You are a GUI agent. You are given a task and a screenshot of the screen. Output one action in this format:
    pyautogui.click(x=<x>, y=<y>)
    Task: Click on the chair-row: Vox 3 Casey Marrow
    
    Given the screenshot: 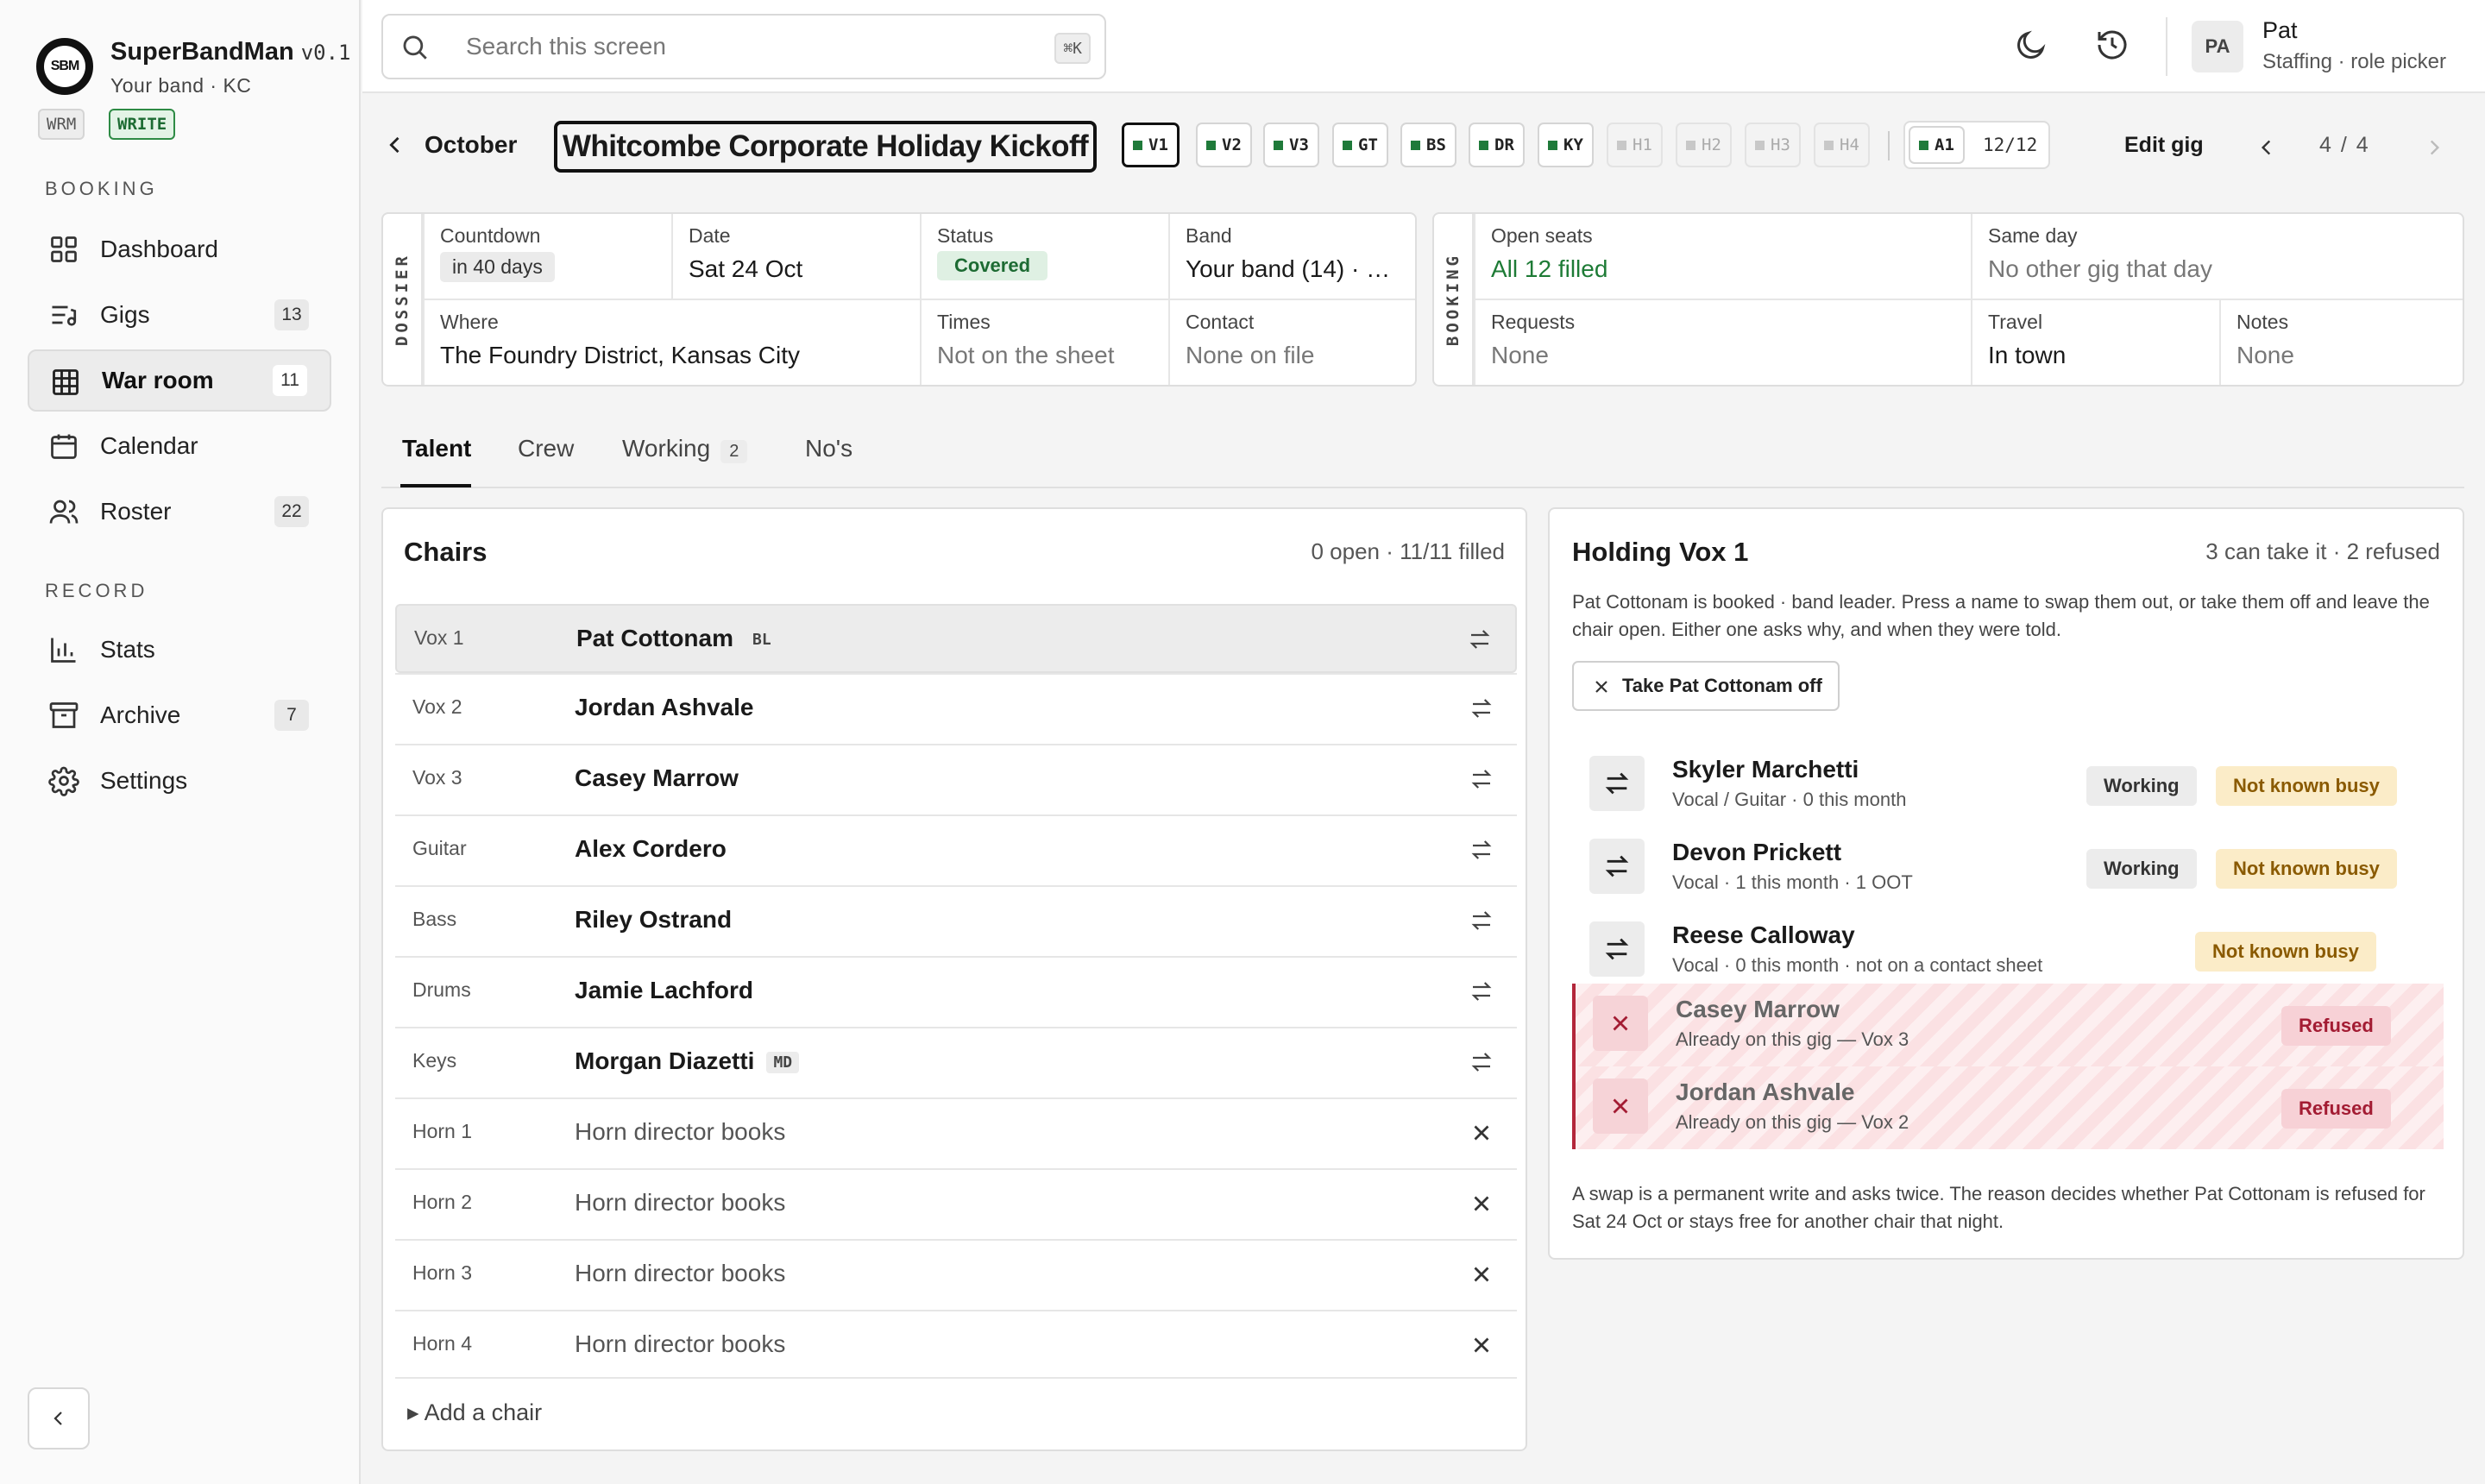 What is the action you would take?
    pyautogui.click(x=956, y=778)
    